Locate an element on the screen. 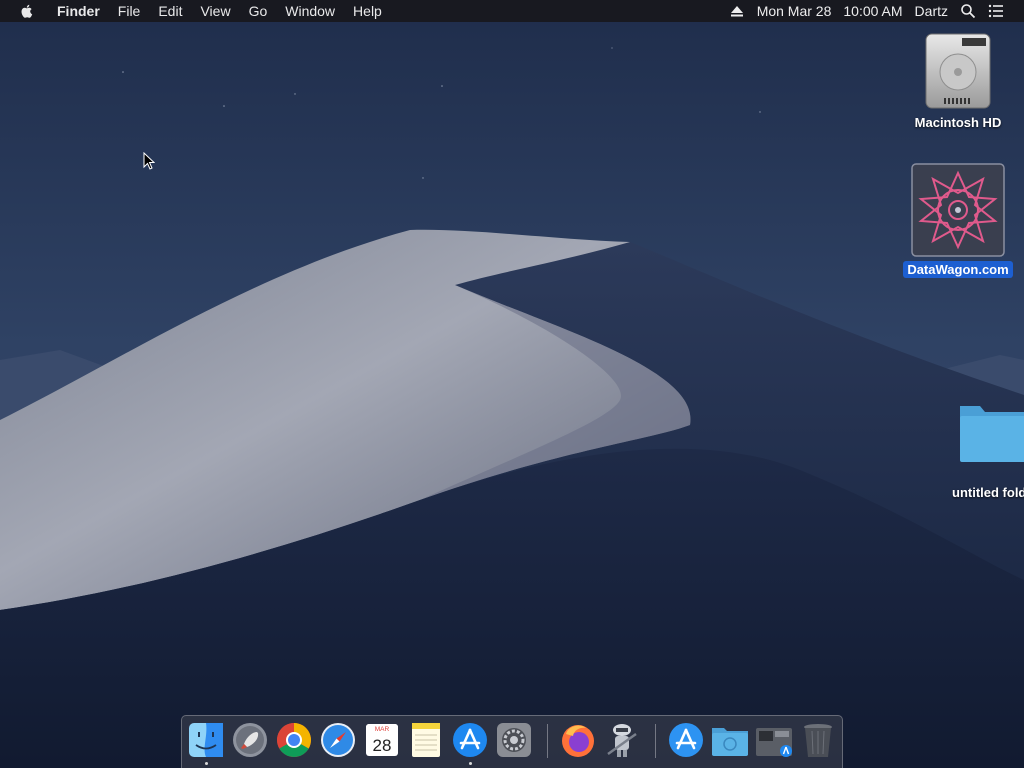 This screenshot has height=768, width=1024. menu-file: File is located at coordinates (129, 11).